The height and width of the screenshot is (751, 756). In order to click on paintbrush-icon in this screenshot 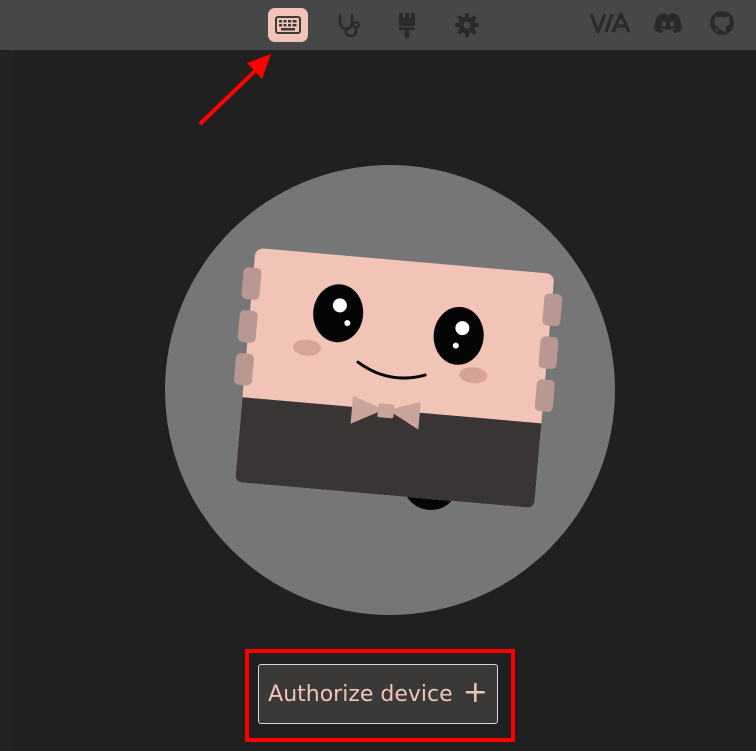, I will do `click(407, 25)`.